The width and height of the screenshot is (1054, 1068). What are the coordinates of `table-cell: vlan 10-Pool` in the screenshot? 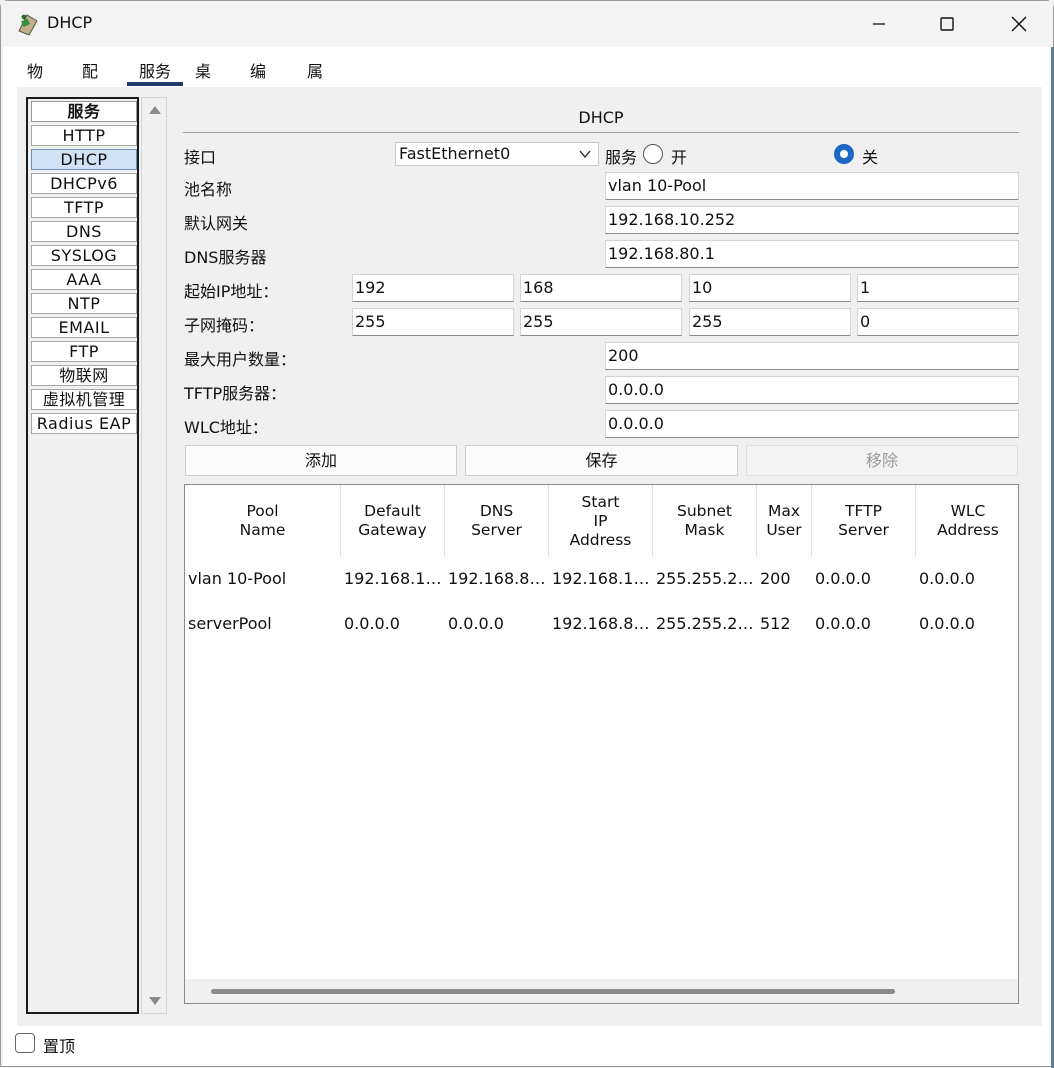 It's located at (237, 578).